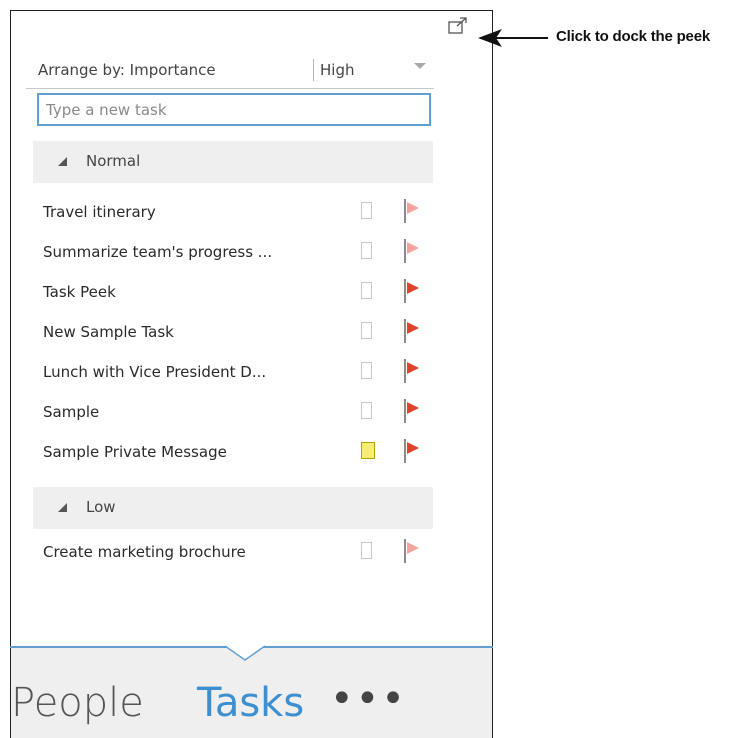  I want to click on divider, so click(313, 70).